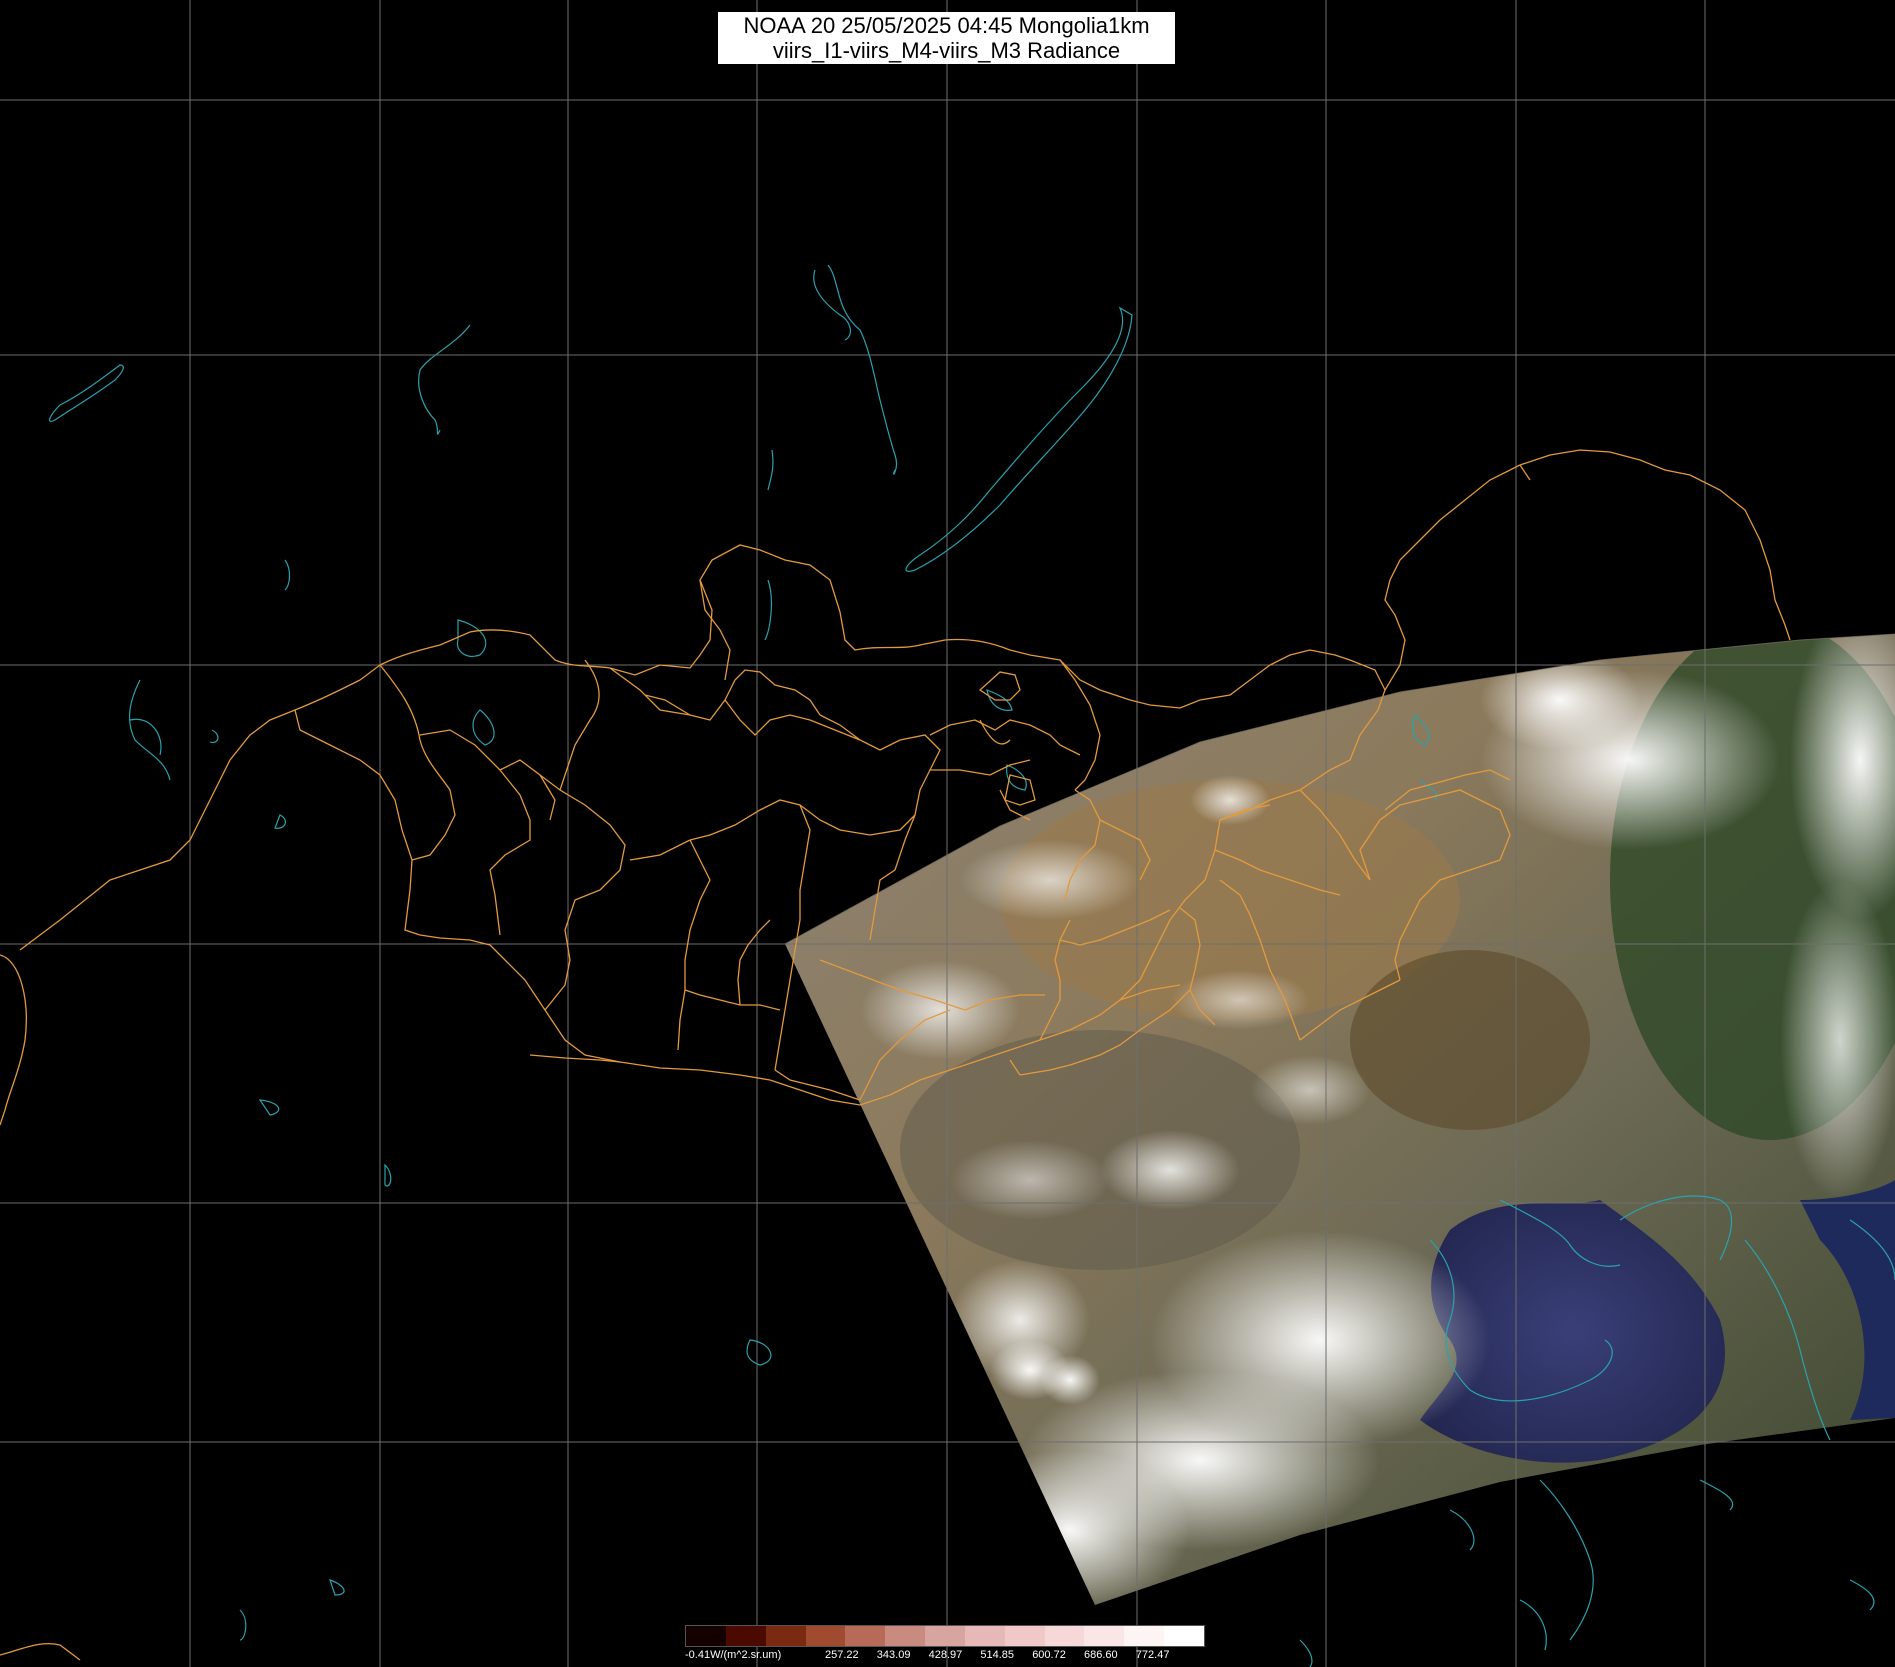  I want to click on title-line-1: NOAA 20 25/05/2025 04:45 Mongolia1km, so click(946, 25).